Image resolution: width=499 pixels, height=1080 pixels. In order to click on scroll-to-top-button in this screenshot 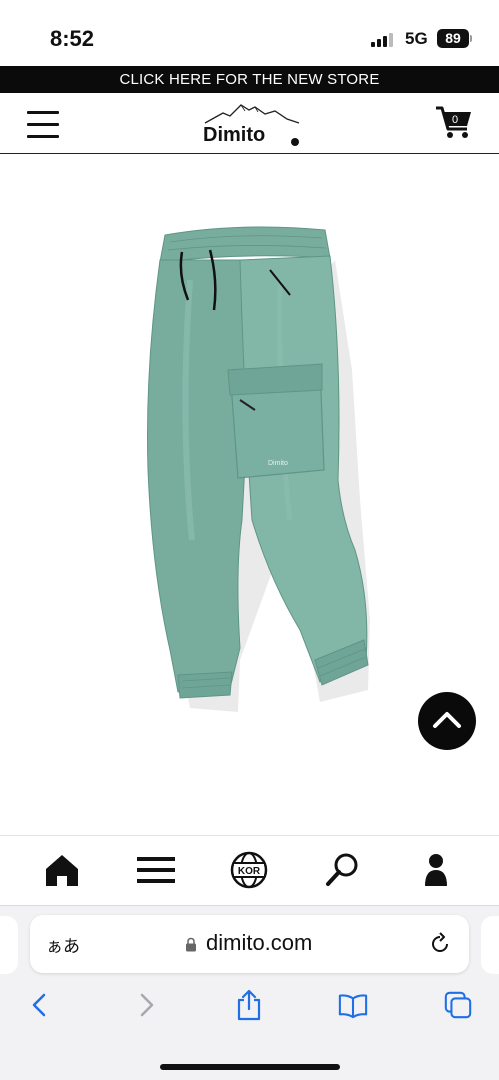, I will do `click(447, 721)`.